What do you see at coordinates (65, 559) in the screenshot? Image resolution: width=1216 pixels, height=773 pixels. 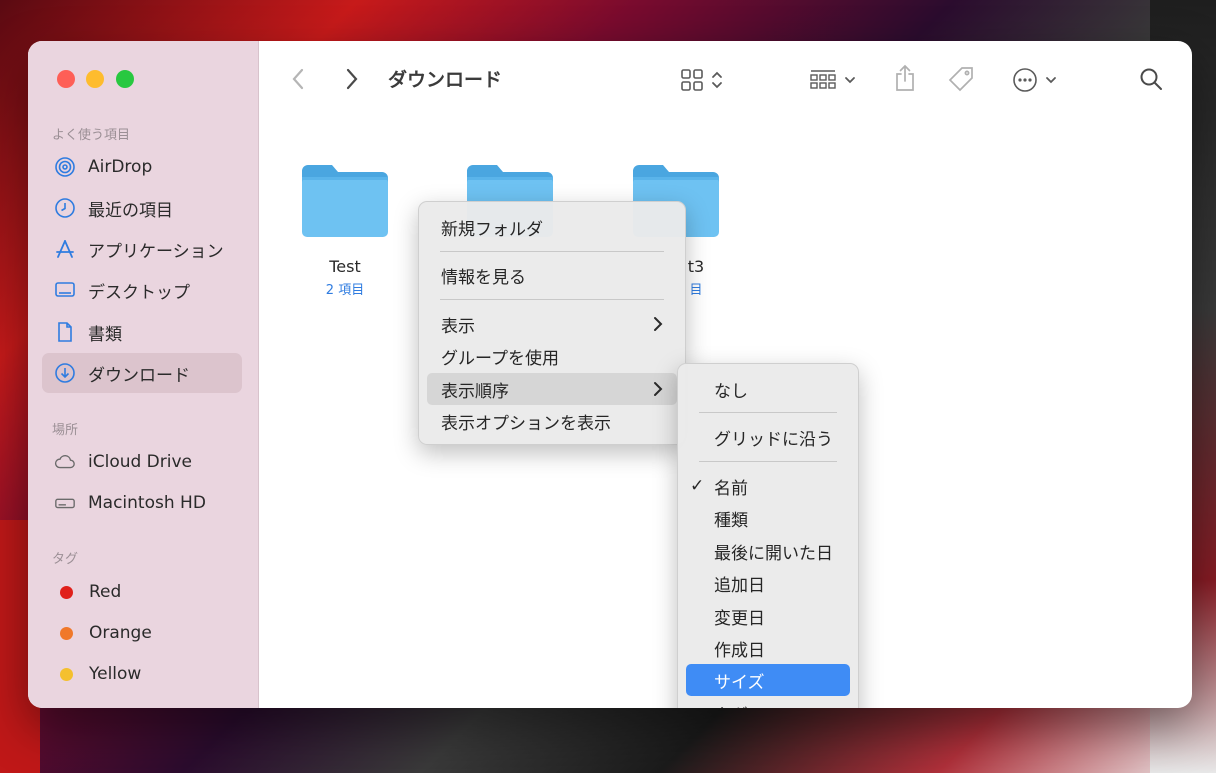 I see `tags-heading: タグ` at bounding box center [65, 559].